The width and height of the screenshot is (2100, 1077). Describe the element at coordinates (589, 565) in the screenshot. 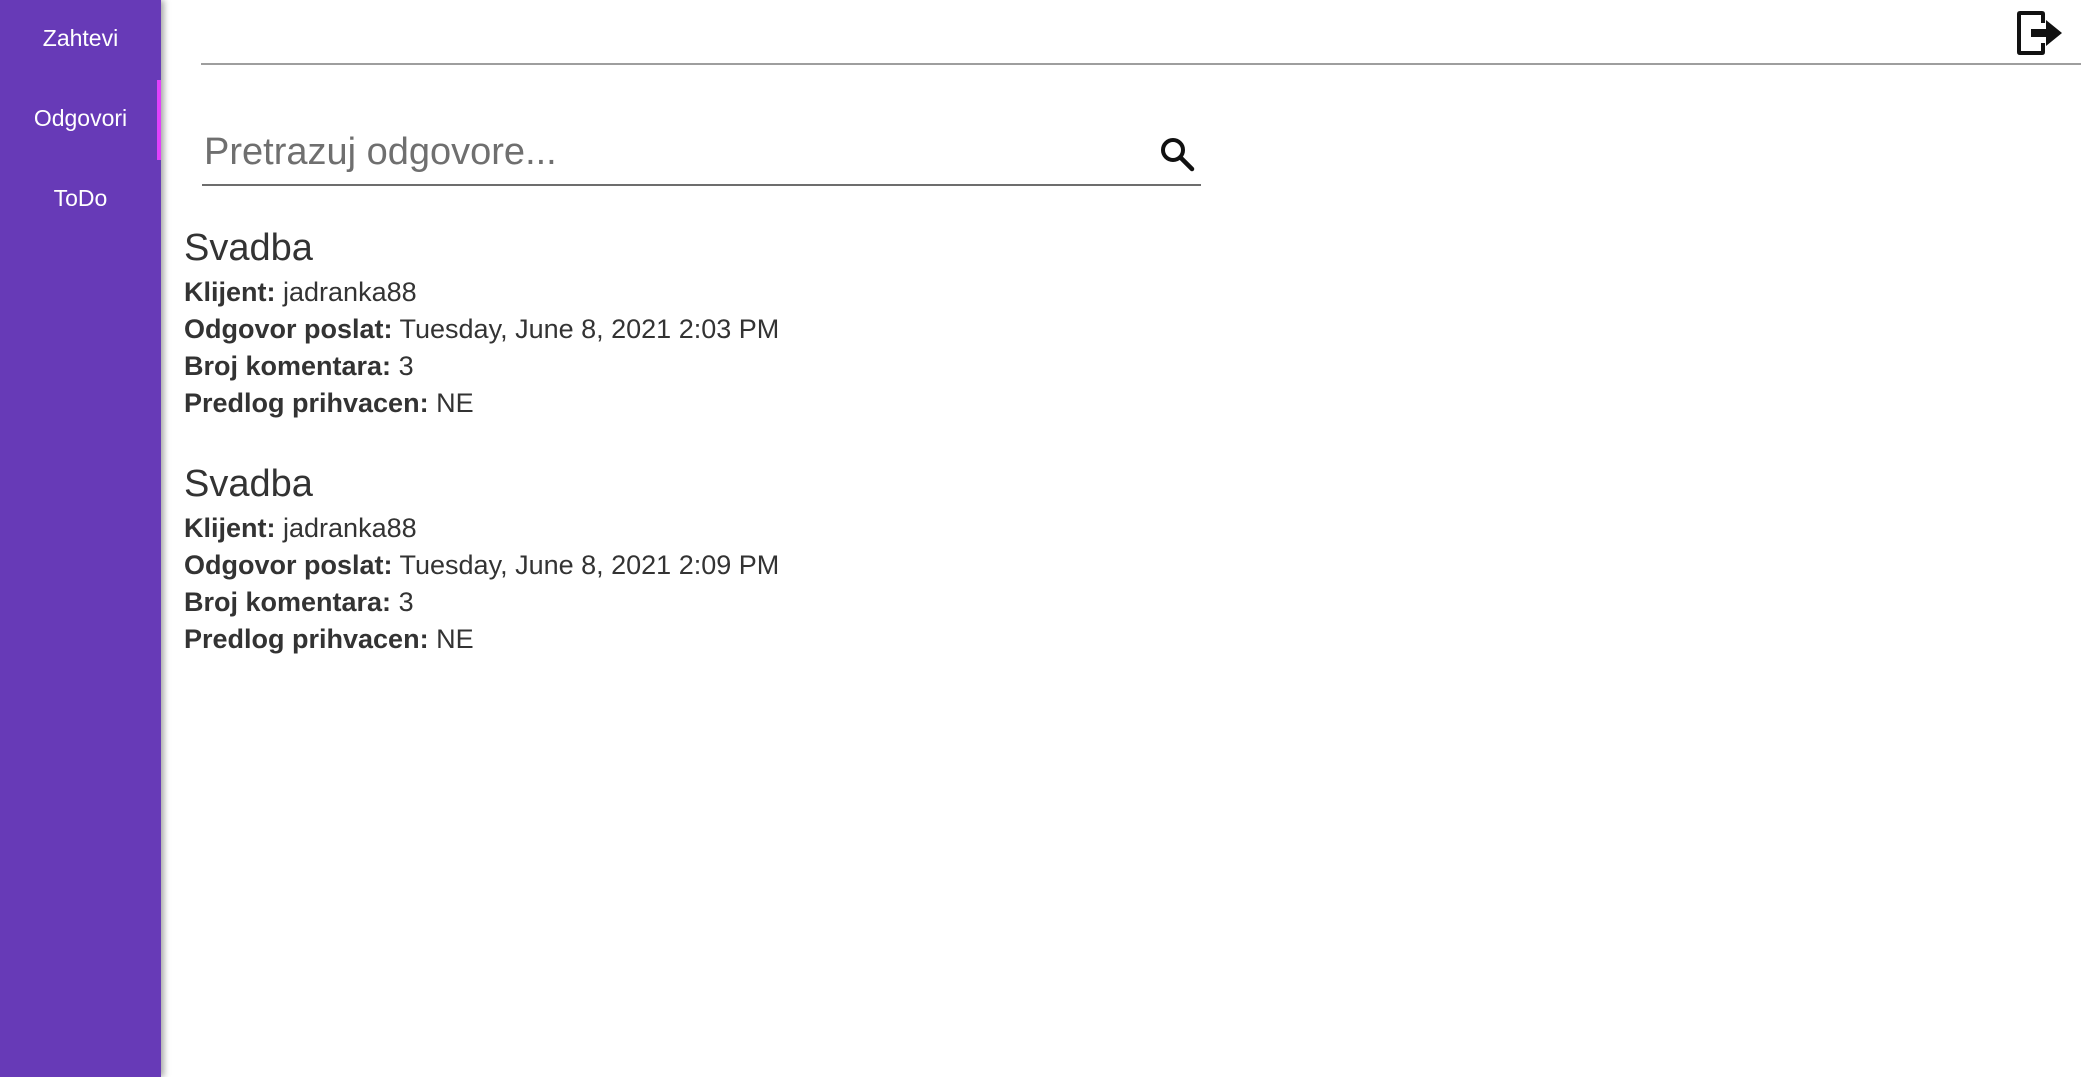

I see `sent-value: Tuesday, June 8, 2021 2:09 PM` at that location.